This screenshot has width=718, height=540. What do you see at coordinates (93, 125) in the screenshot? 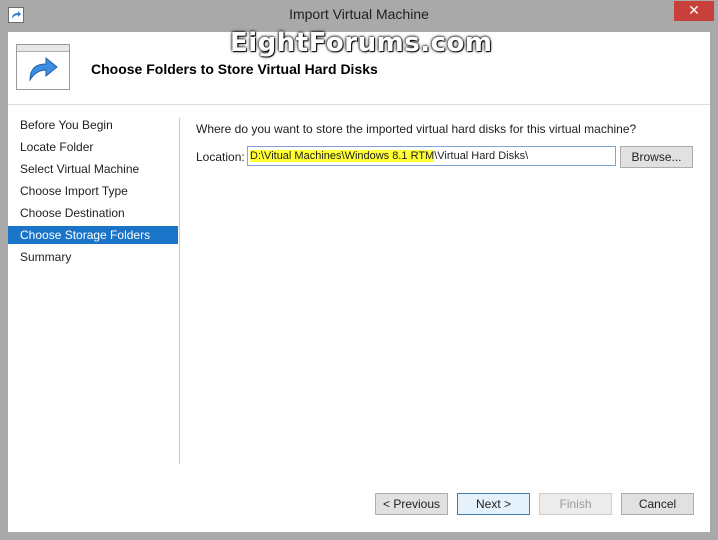
I see `nav-item-before-you-begin: Before You Begin` at bounding box center [93, 125].